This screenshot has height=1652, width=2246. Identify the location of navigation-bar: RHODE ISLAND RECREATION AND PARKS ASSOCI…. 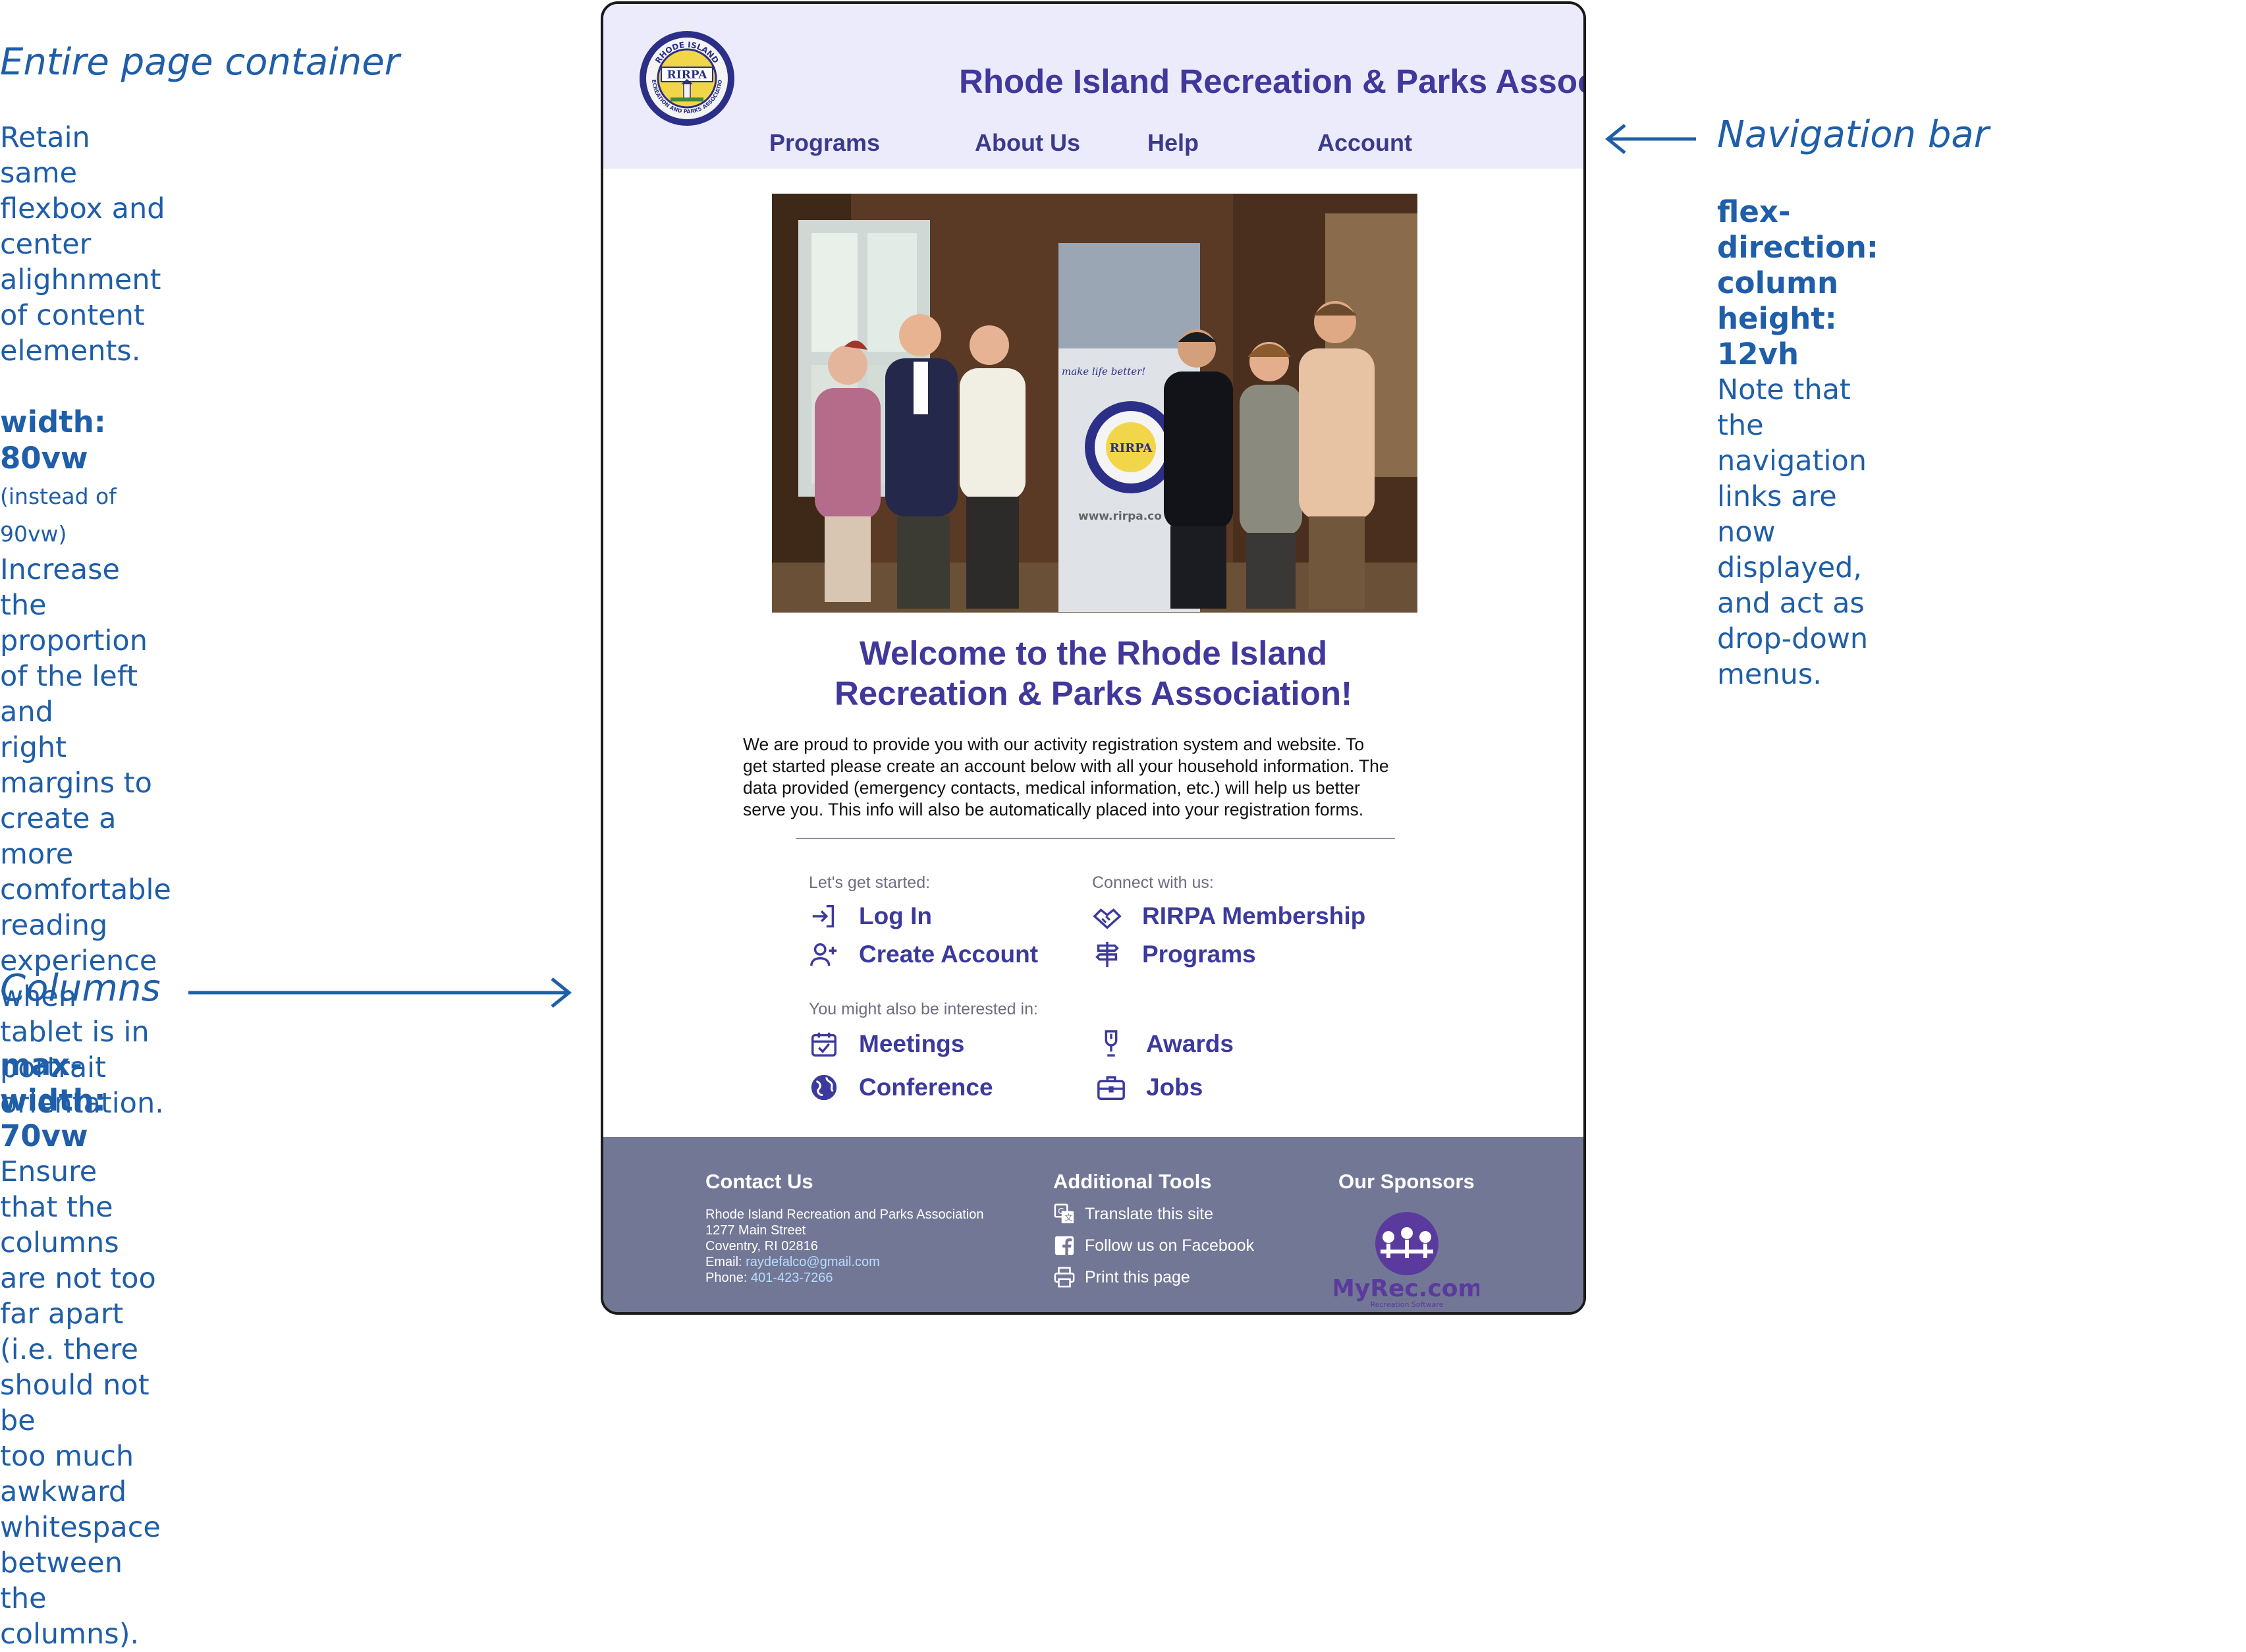
(1093, 86).